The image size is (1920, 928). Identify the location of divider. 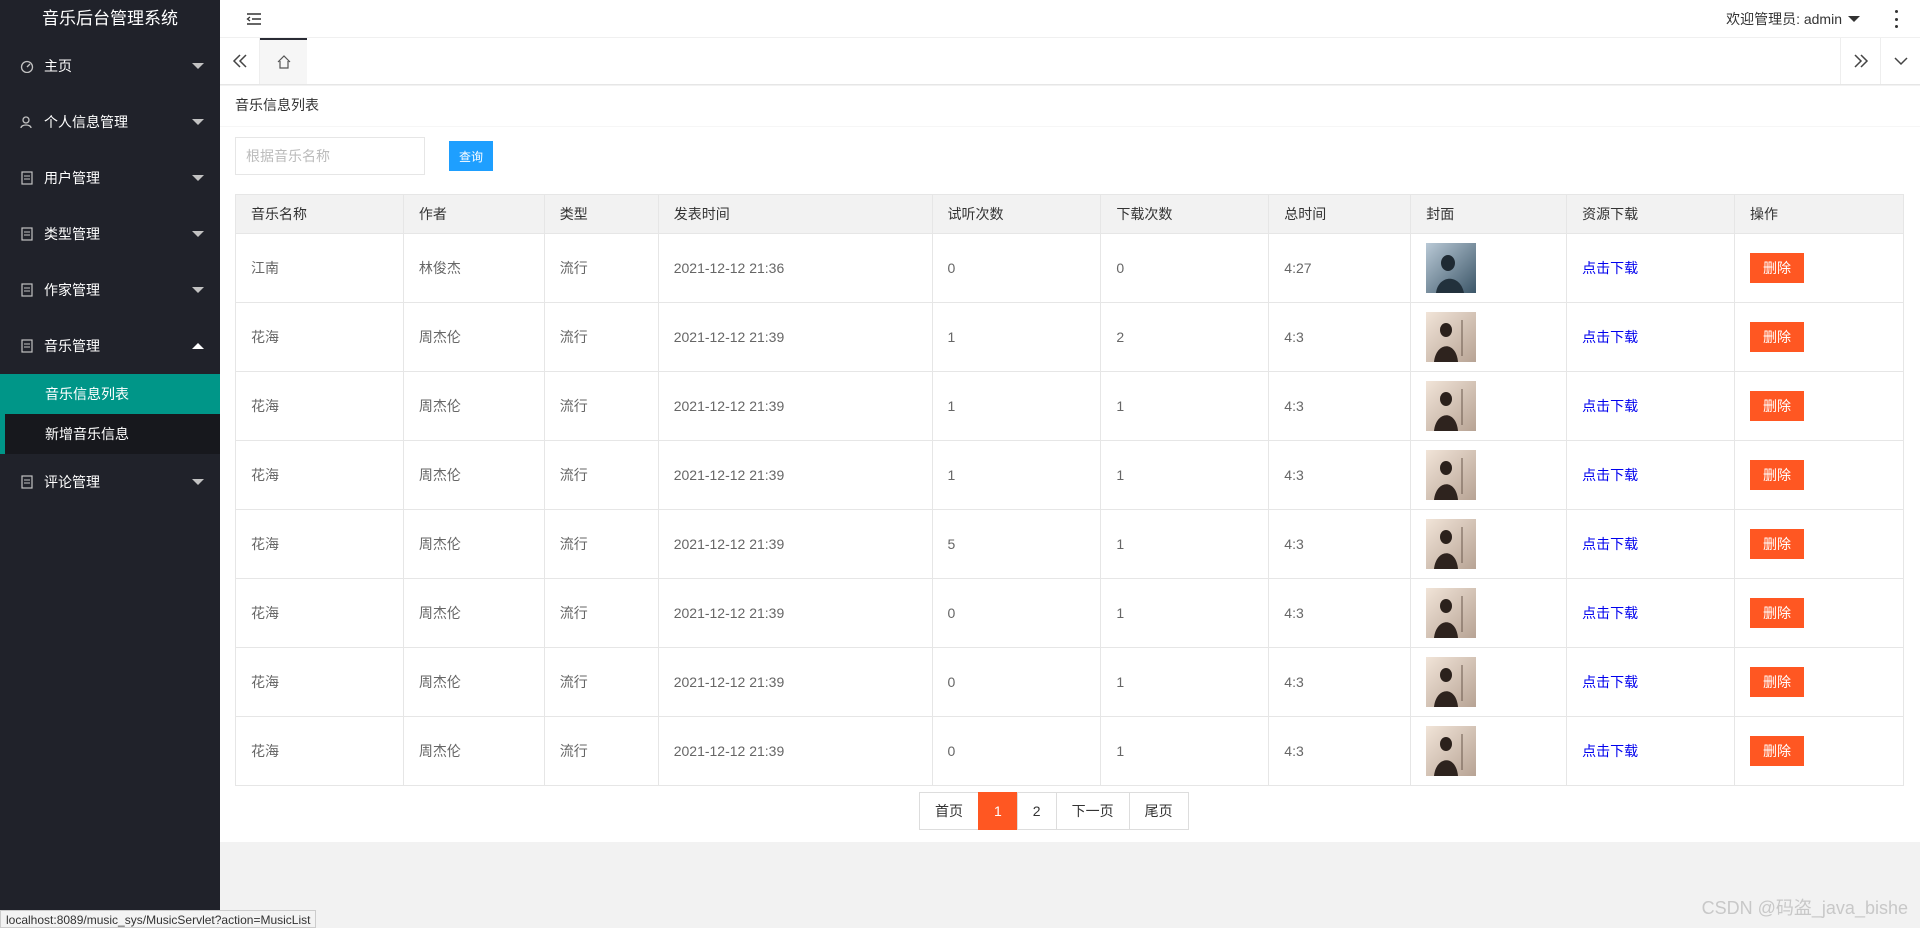
(1070, 126).